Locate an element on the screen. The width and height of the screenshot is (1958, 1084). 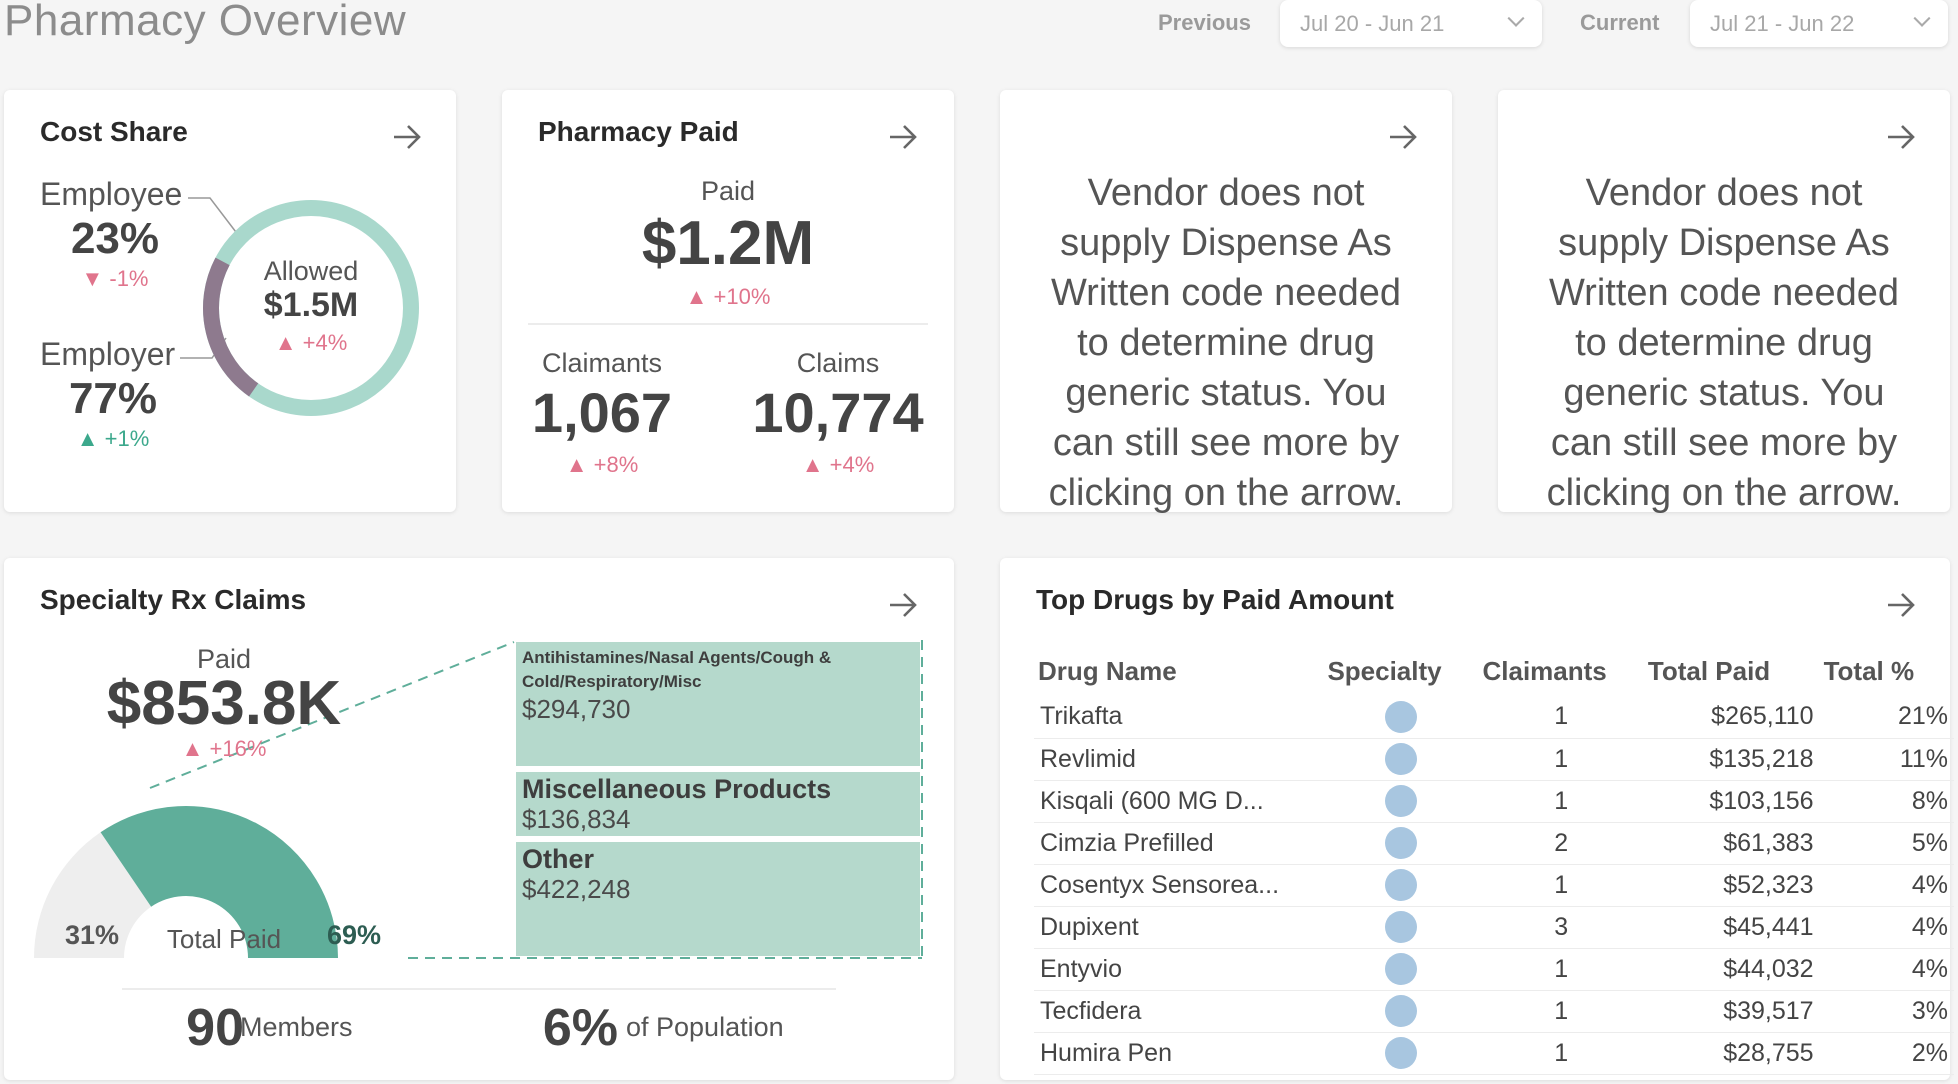
column-header-total-pct: Total % is located at coordinates (1887, 671).